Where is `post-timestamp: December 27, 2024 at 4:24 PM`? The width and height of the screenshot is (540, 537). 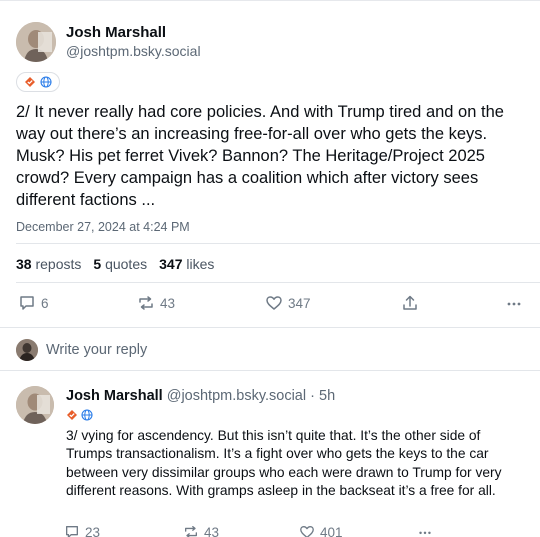 post-timestamp: December 27, 2024 at 4:24 PM is located at coordinates (103, 227).